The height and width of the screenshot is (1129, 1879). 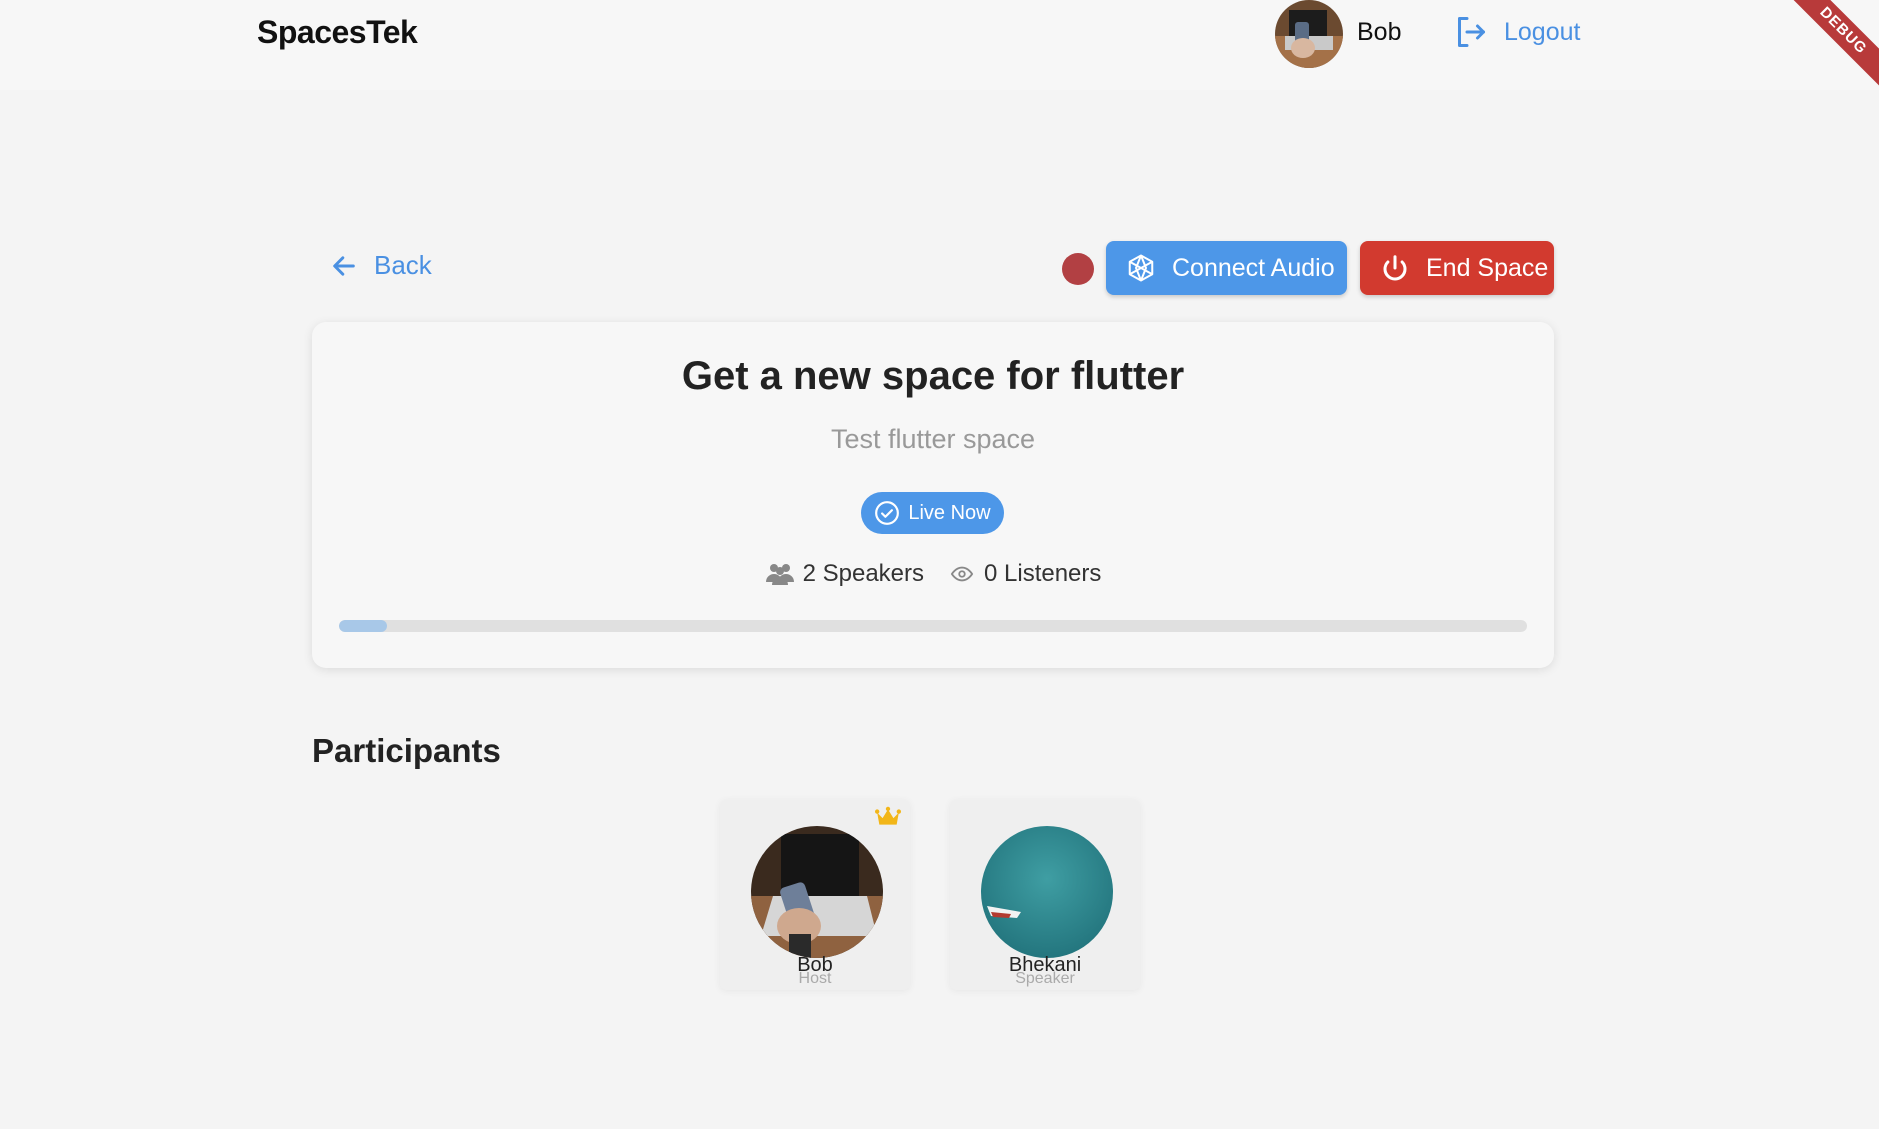 What do you see at coordinates (939, 45) in the screenshot?
I see `top-bar: SpacesTek Bob Logout DEBUG` at bounding box center [939, 45].